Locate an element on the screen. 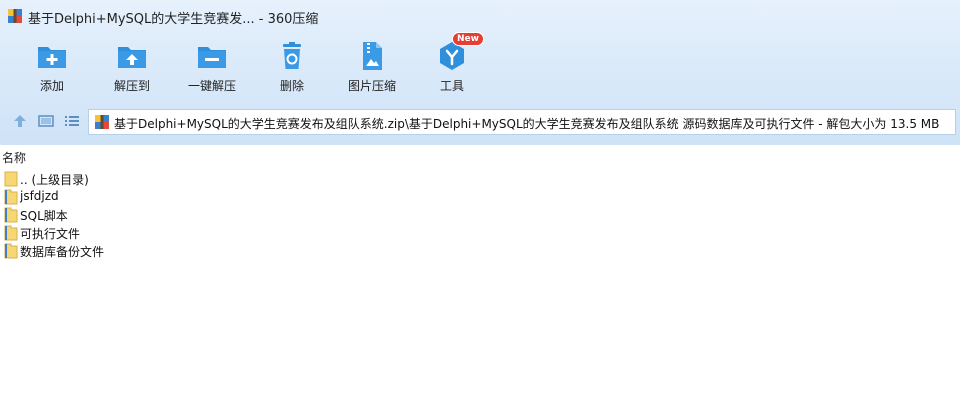  list-item-parent-dir: .. (上级目录) is located at coordinates (150, 179).